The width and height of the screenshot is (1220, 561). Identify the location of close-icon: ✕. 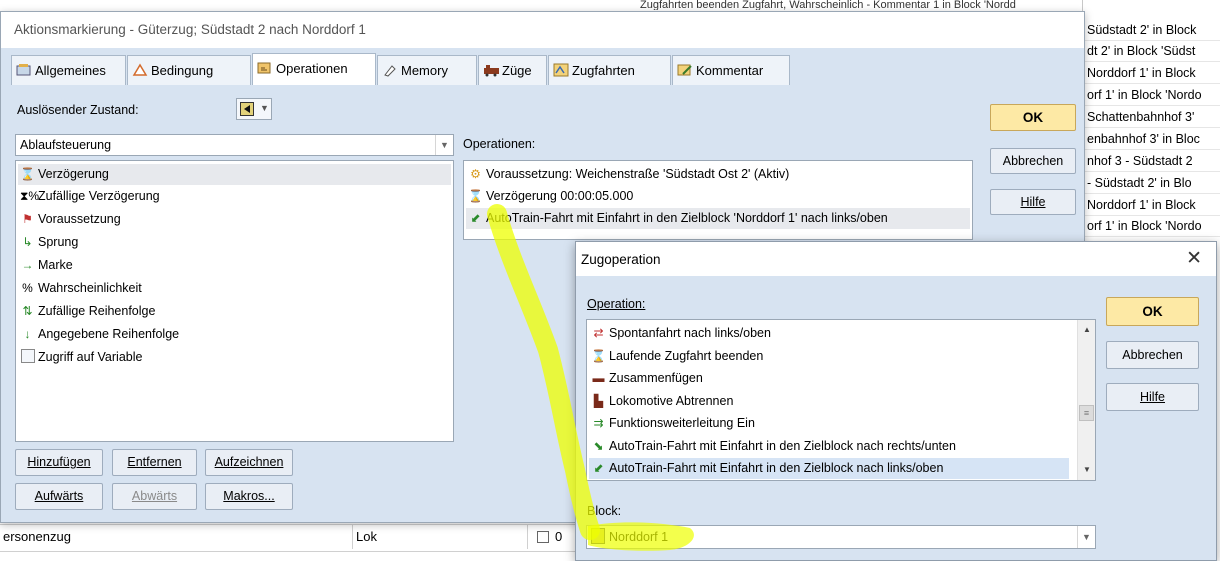
(1194, 258).